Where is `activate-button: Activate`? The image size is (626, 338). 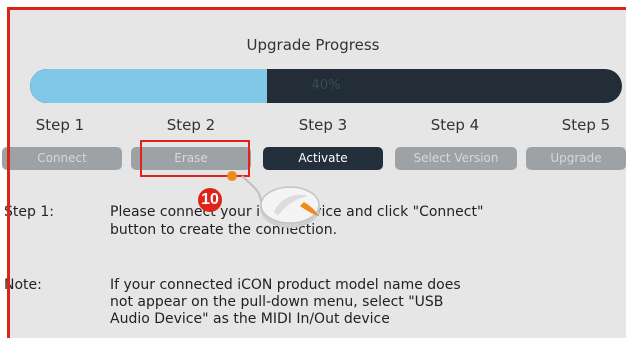 activate-button: Activate is located at coordinates (323, 158).